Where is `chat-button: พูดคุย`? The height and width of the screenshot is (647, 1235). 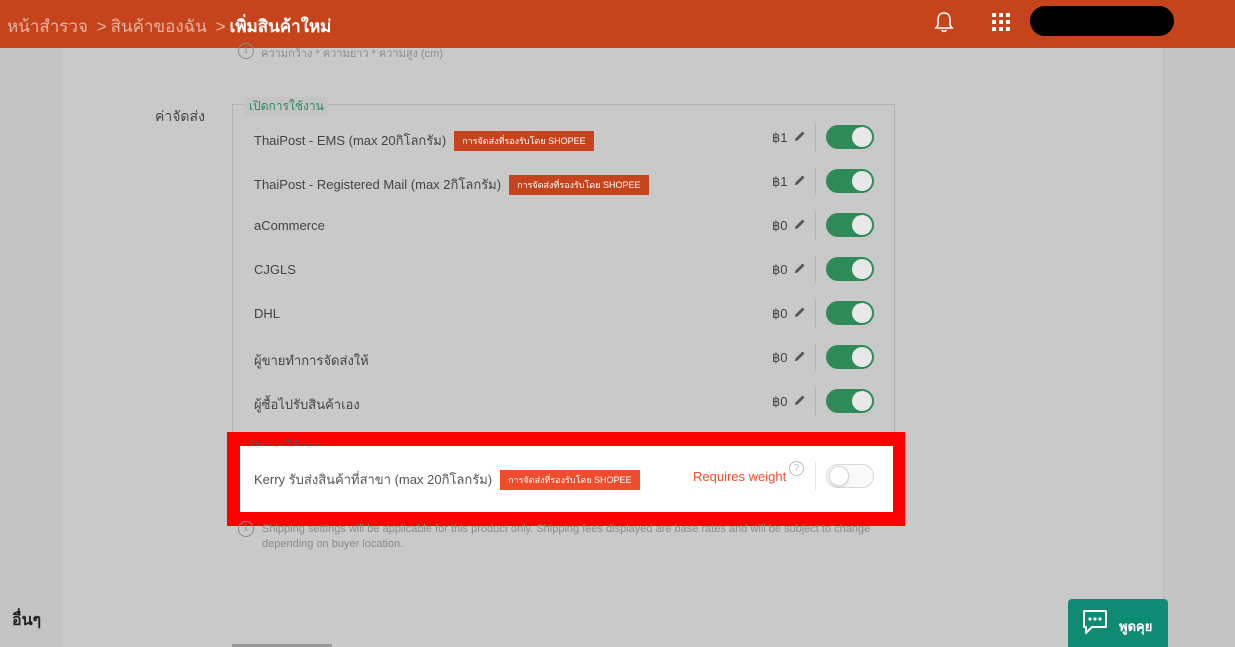 chat-button: พูดคุย is located at coordinates (1118, 623).